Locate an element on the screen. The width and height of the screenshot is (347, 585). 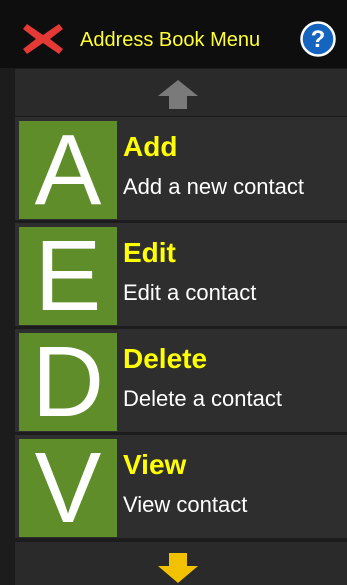
scroll-up-button is located at coordinates (181, 92).